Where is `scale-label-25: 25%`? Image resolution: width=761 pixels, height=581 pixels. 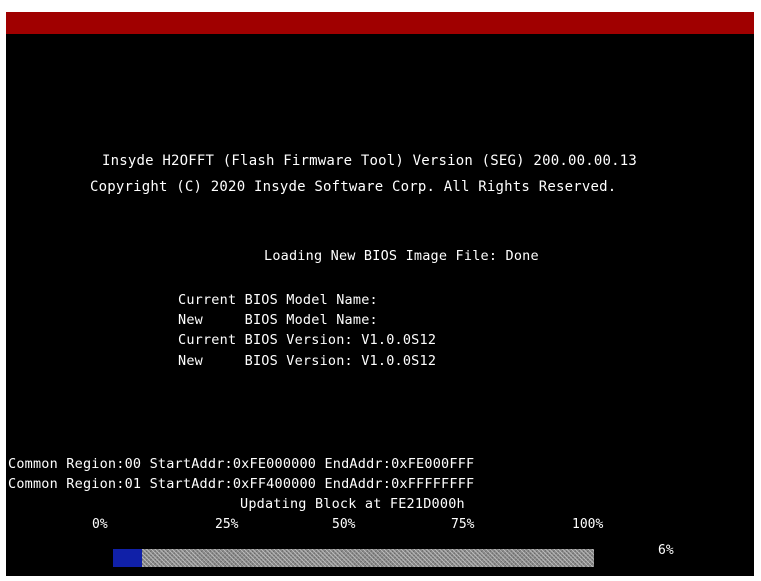 scale-label-25: 25% is located at coordinates (227, 524).